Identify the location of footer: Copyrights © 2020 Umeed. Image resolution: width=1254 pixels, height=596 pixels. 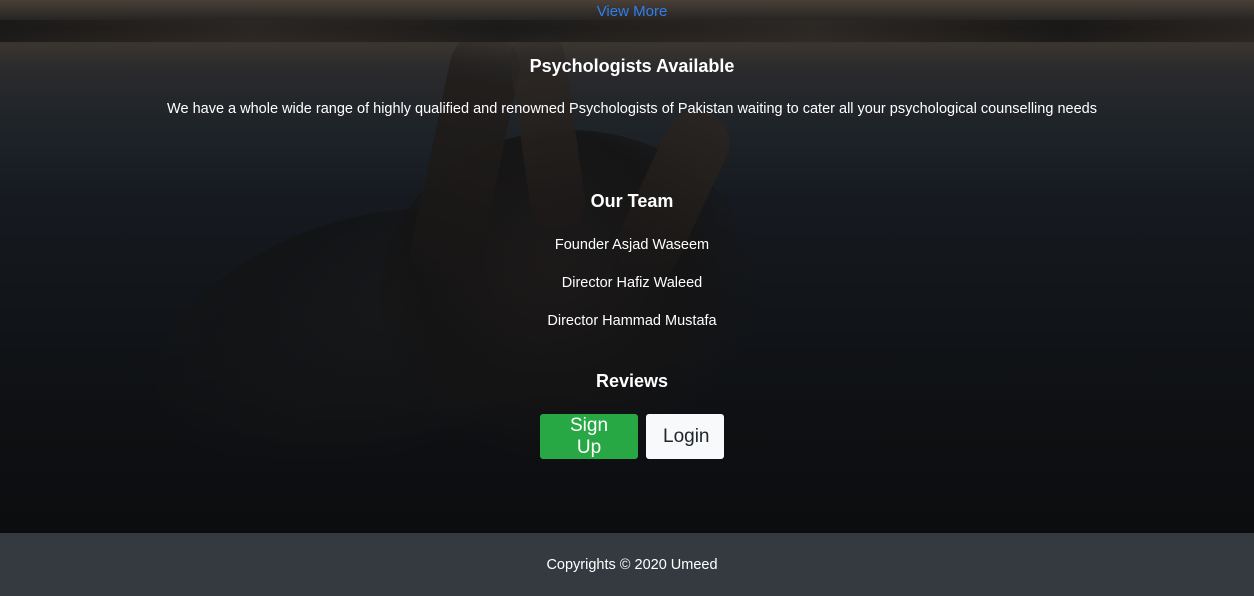
(627, 564).